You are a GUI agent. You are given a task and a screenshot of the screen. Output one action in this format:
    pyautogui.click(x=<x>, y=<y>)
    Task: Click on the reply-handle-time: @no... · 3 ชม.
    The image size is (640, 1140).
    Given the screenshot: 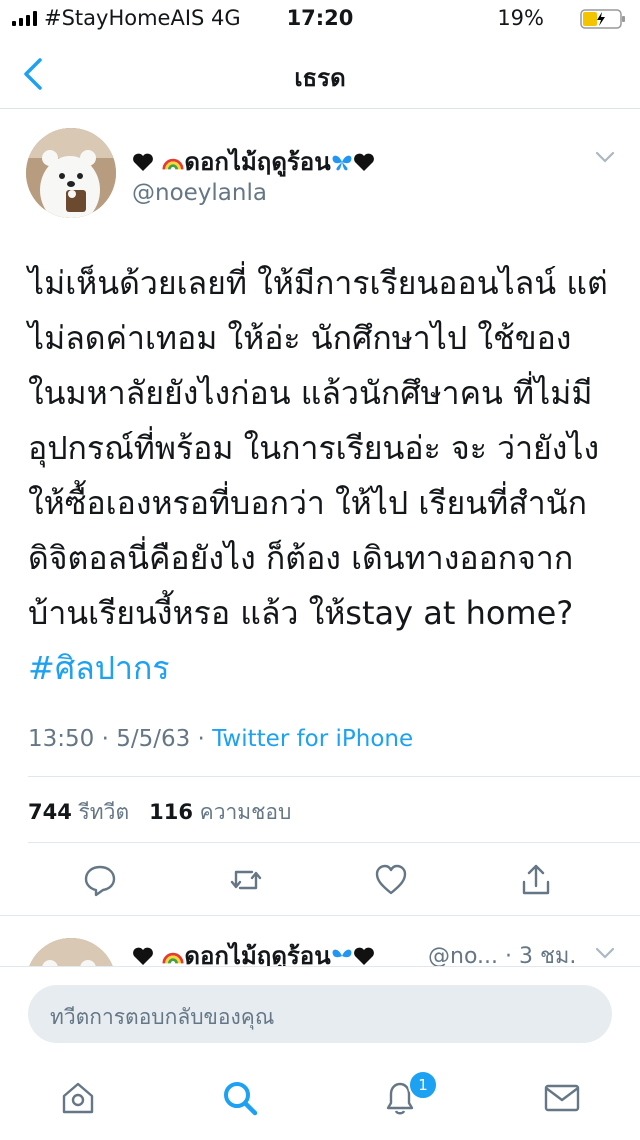 What is the action you would take?
    pyautogui.click(x=502, y=955)
    